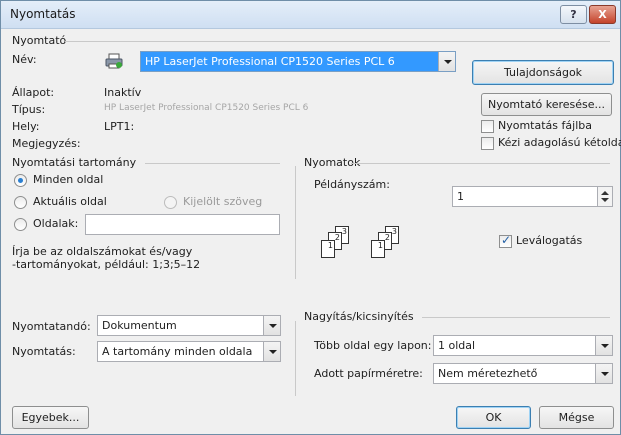 This screenshot has height=435, width=621. I want to click on close-button: X, so click(602, 14).